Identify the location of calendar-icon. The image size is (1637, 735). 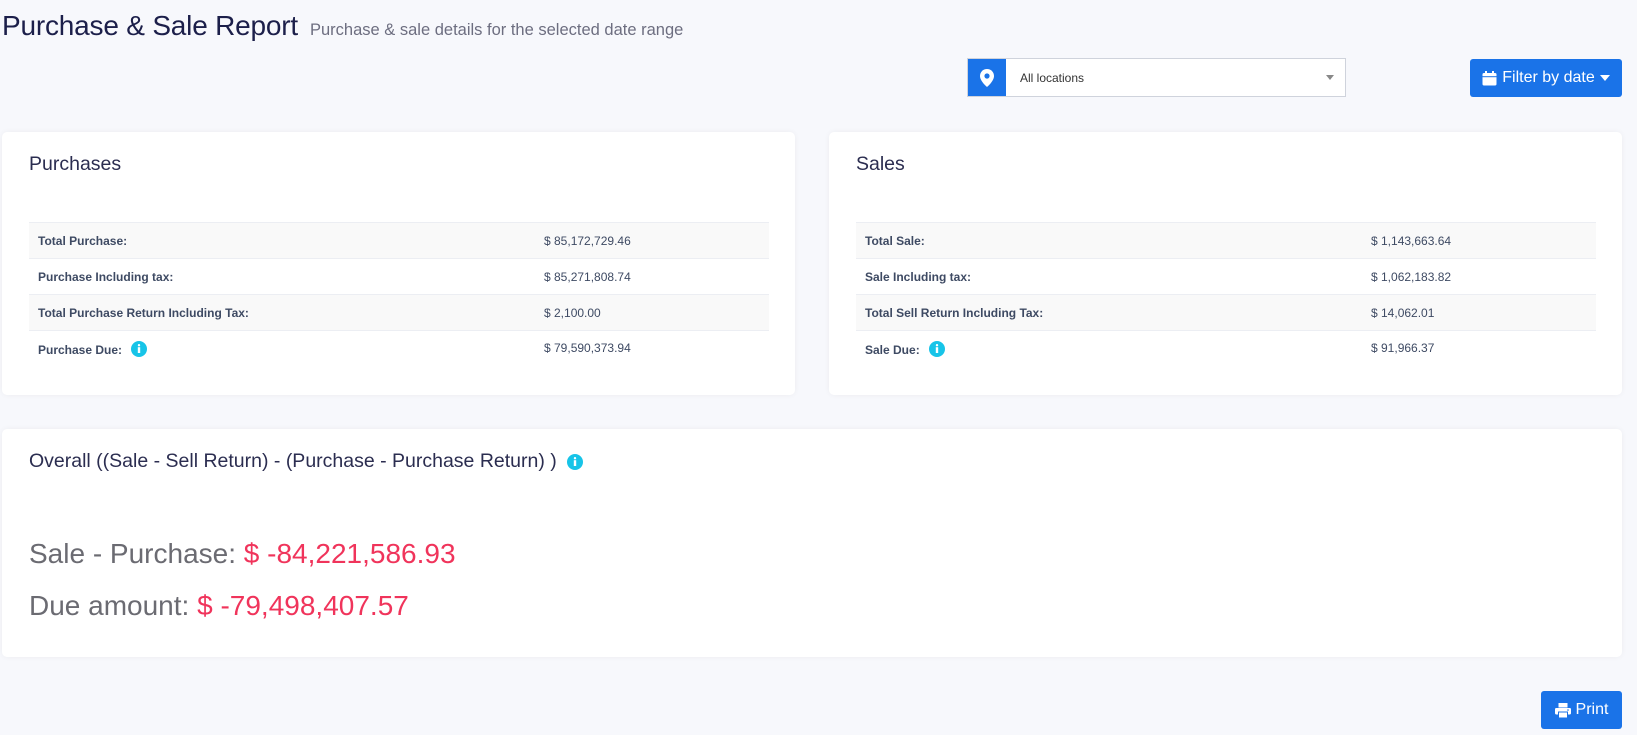
(1489, 78).